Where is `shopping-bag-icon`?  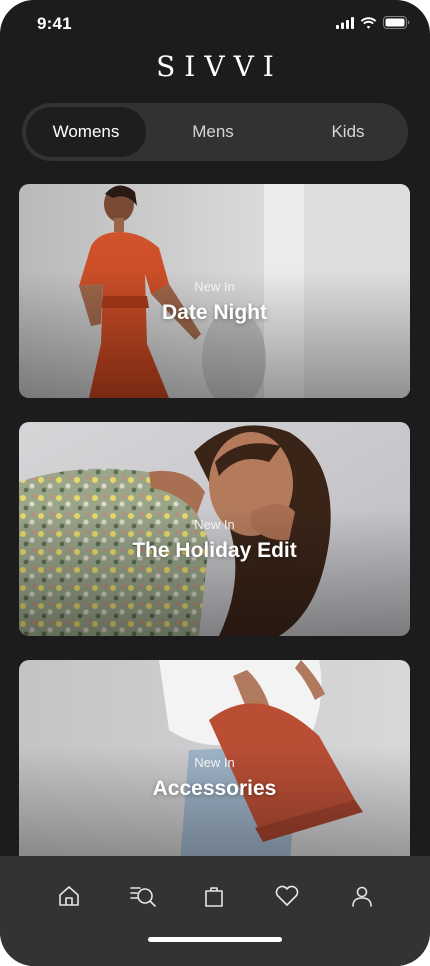 shopping-bag-icon is located at coordinates (214, 898).